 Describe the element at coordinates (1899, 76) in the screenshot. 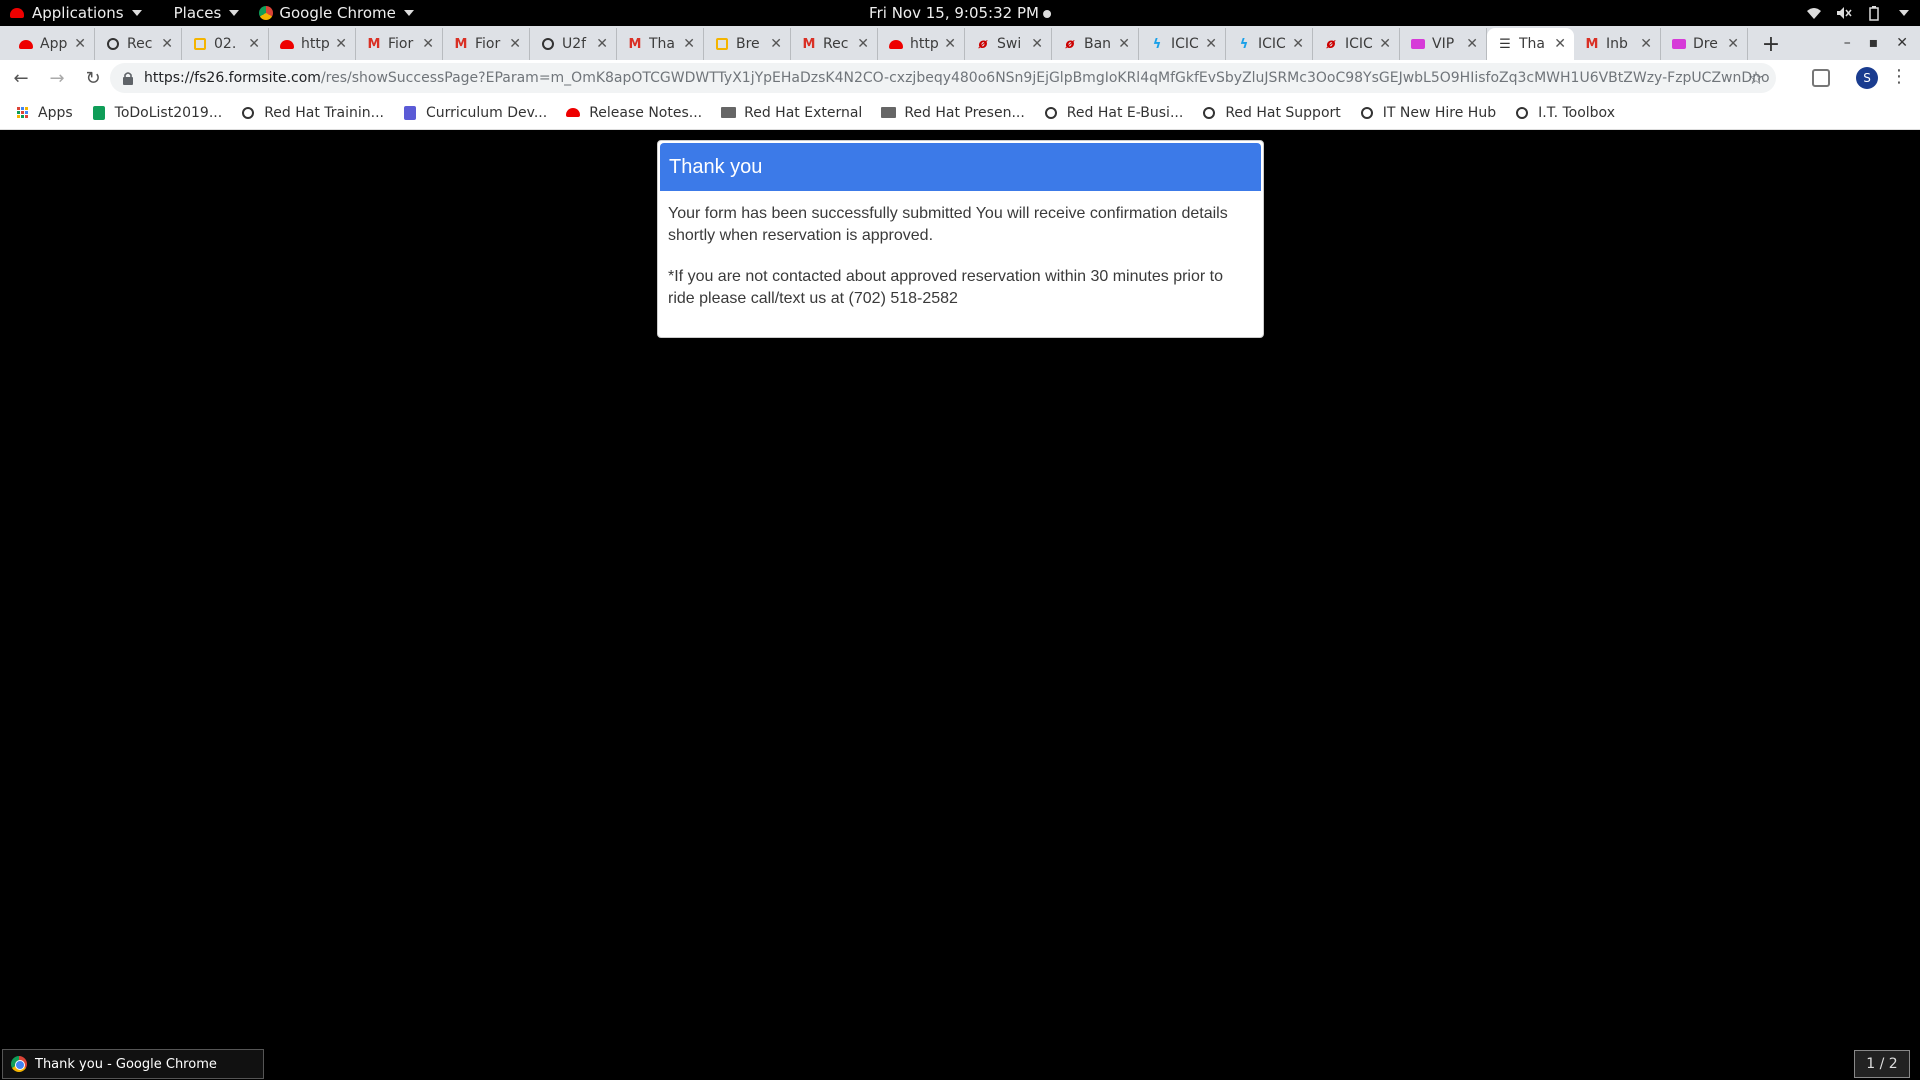

I see `more-menu-icon: ⋮` at that location.